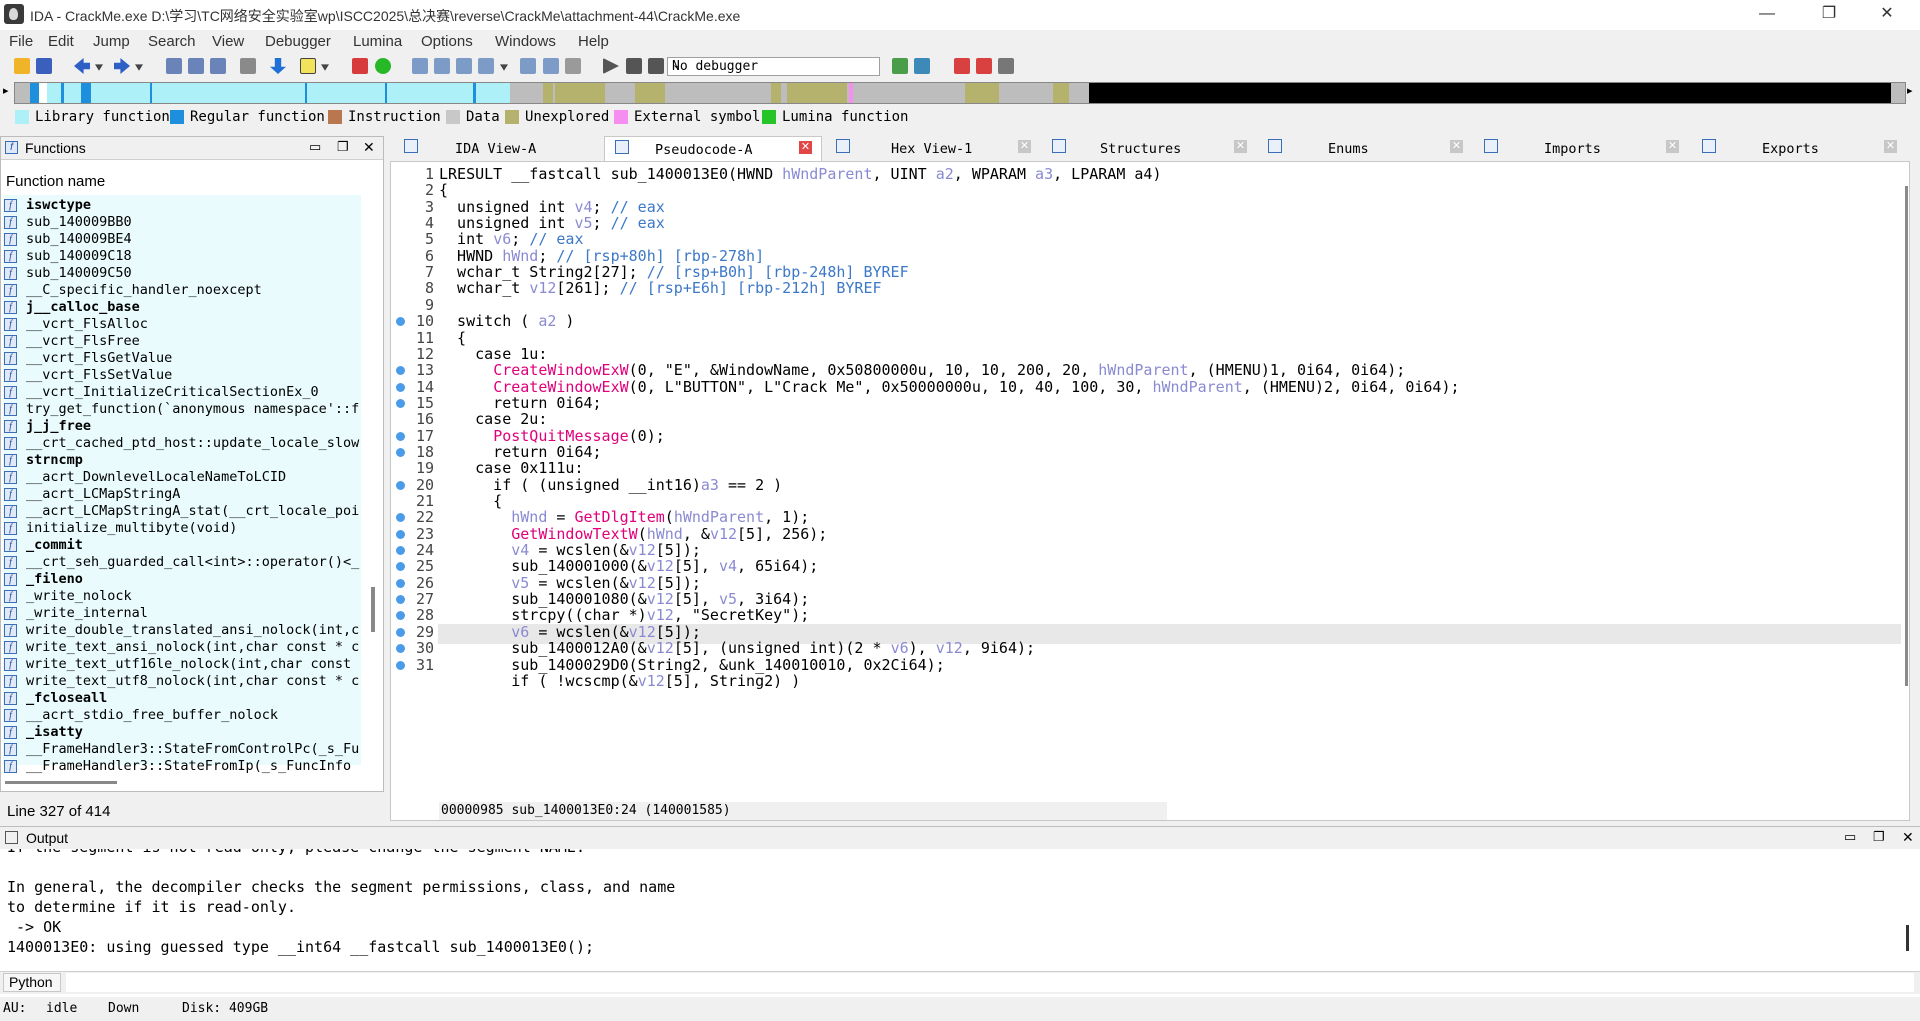 The width and height of the screenshot is (1920, 1021). Describe the element at coordinates (182, 256) in the screenshot. I see `function-list-item: f sub_140009C18` at that location.